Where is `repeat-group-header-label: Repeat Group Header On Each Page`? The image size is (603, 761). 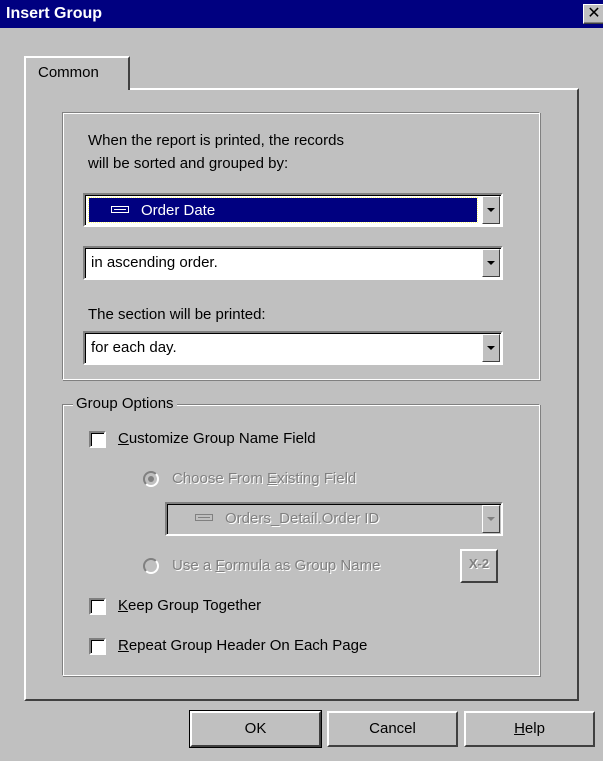 repeat-group-header-label: Repeat Group Header On Each Page is located at coordinates (242, 645).